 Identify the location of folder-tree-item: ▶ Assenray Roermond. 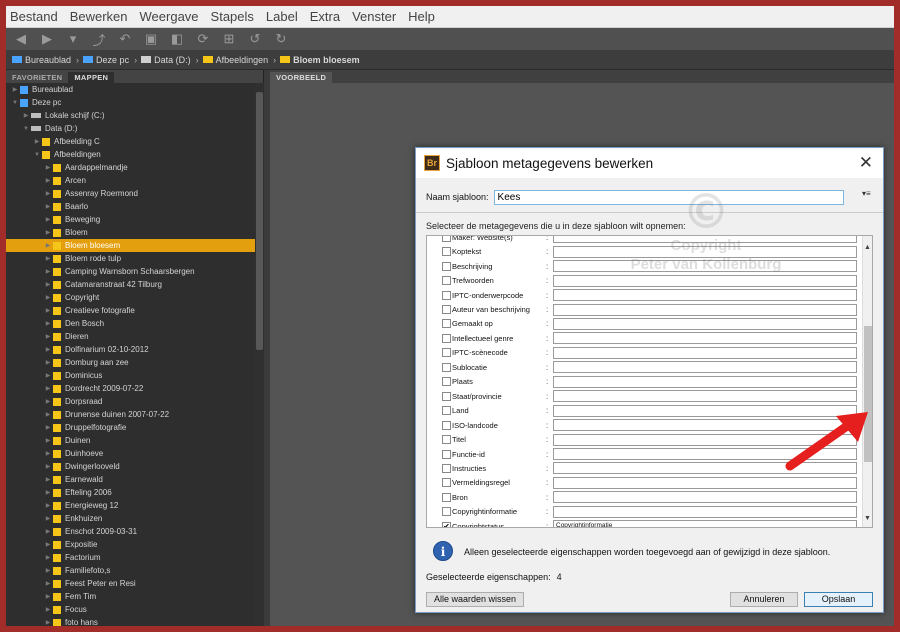
(130, 193).